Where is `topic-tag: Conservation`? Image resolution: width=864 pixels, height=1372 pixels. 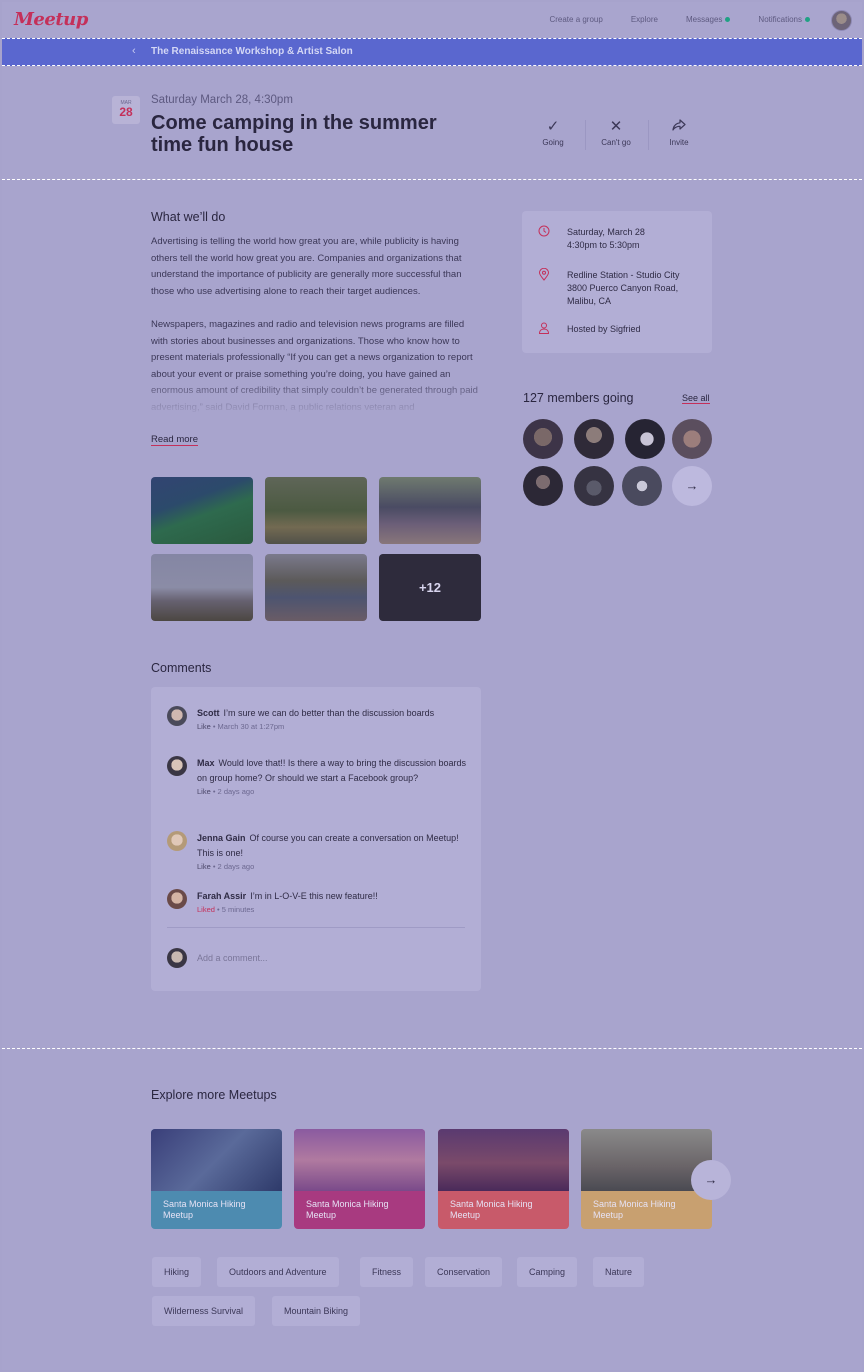
topic-tag: Conservation is located at coordinates (464, 1272).